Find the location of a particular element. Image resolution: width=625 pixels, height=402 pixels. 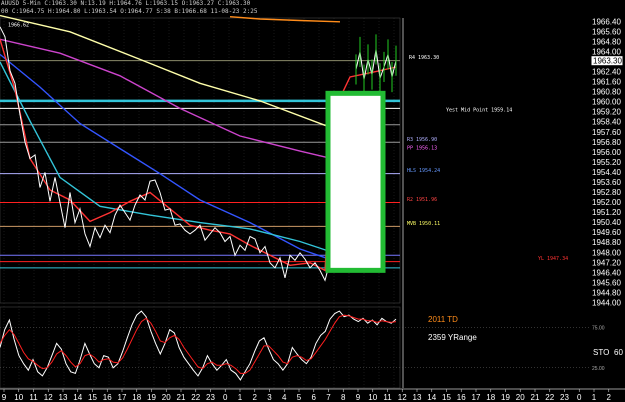

sto-value-label: 60 is located at coordinates (618, 352).